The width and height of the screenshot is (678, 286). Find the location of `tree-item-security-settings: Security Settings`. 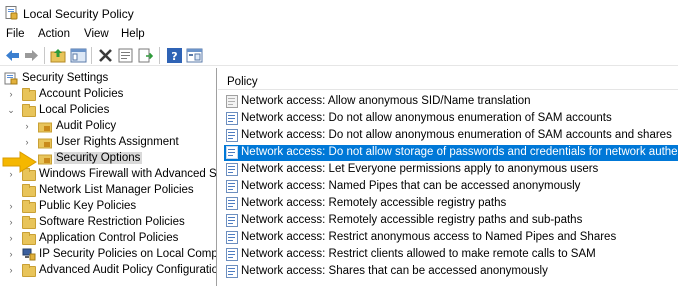

tree-item-security-settings: Security Settings is located at coordinates (108, 79).